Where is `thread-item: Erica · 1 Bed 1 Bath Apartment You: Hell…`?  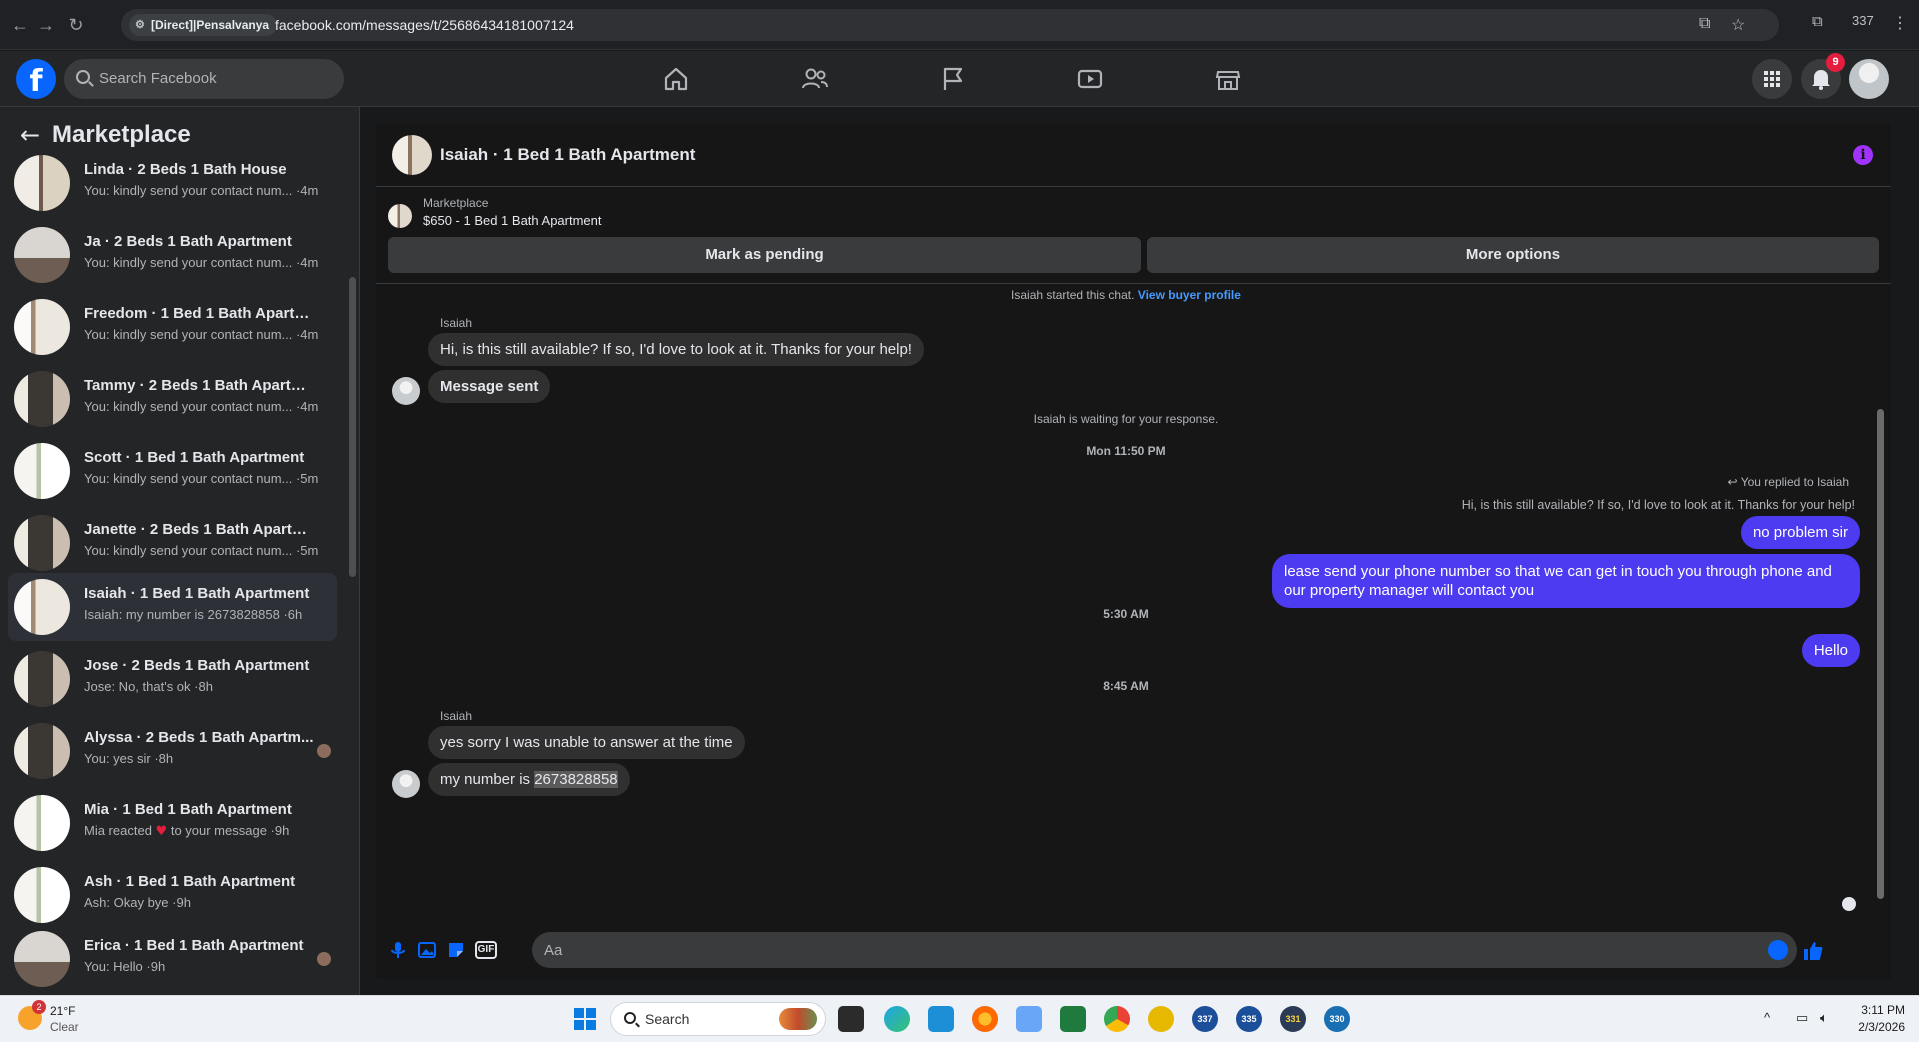
thread-item: Erica · 1 Bed 1 Bath Apartment You: Hell… is located at coordinates (172, 956).